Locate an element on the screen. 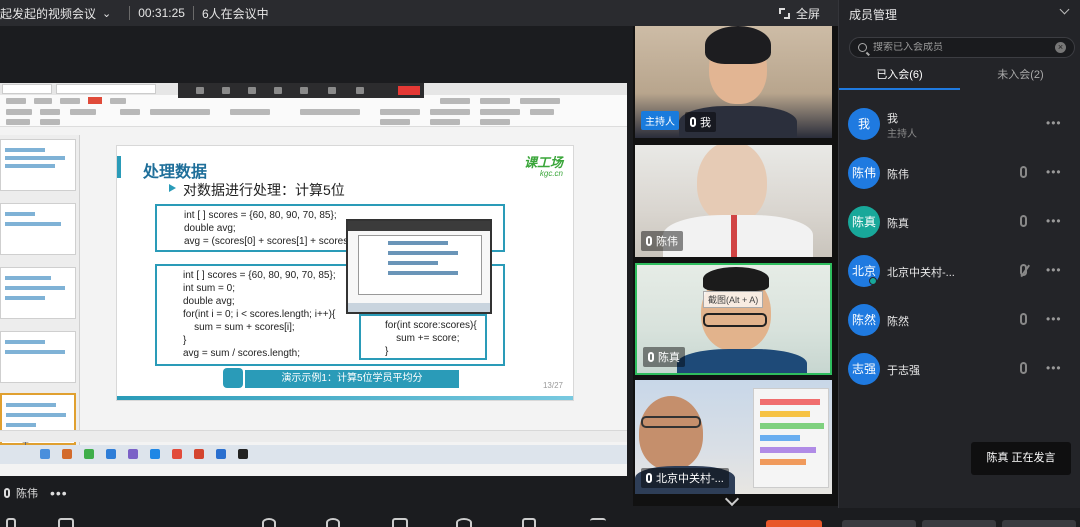 The image size is (1080, 527). chat-icon is located at coordinates (529, 522).